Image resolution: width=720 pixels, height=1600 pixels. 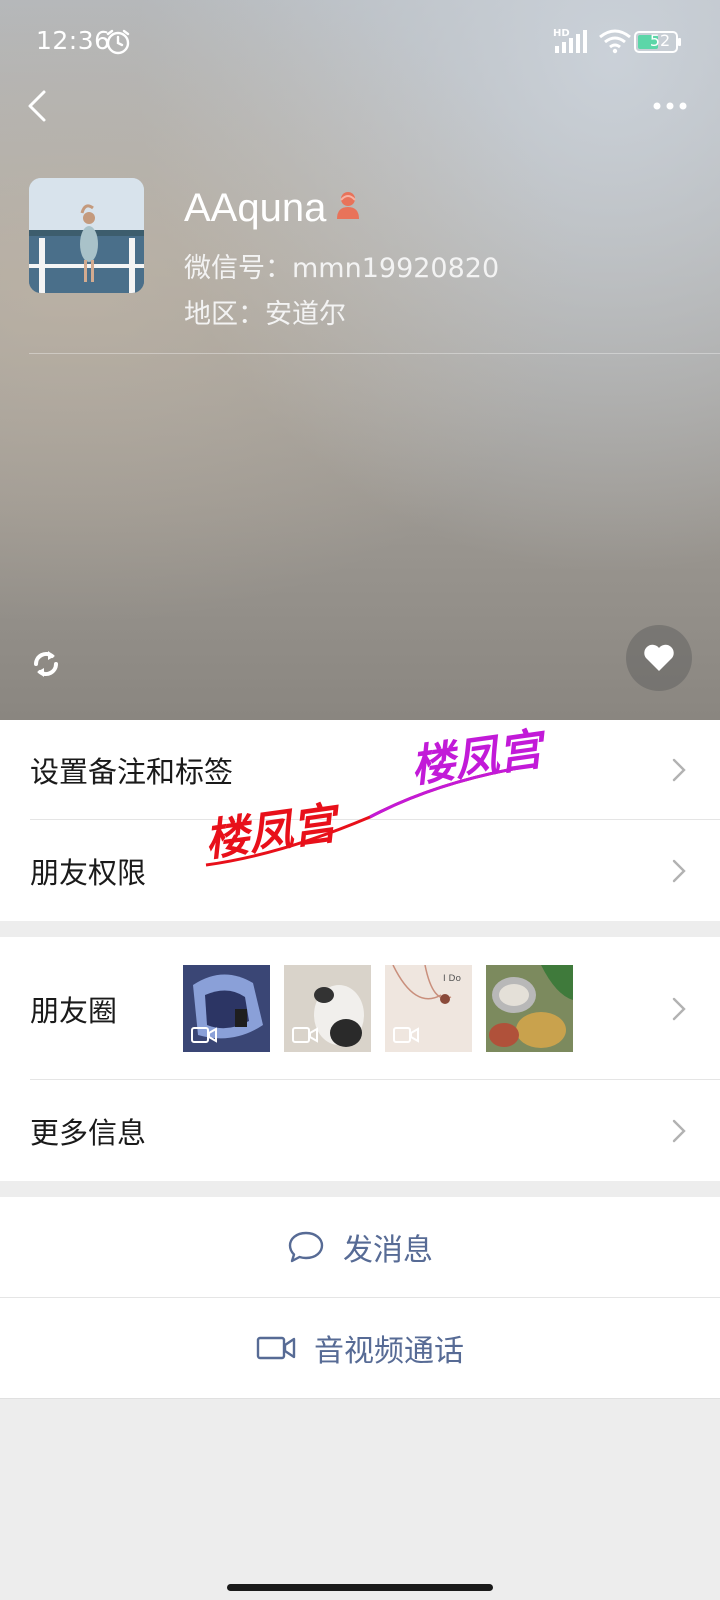 I want to click on send-message-button: 发消息, so click(x=360, y=1247).